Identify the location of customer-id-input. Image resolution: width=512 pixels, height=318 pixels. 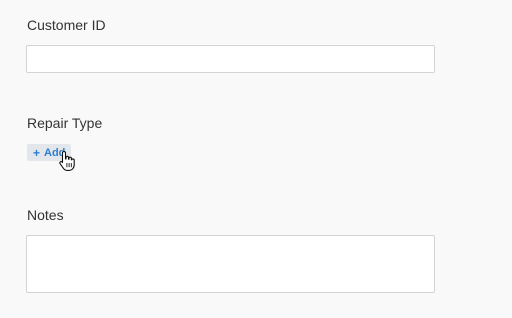
(230, 59).